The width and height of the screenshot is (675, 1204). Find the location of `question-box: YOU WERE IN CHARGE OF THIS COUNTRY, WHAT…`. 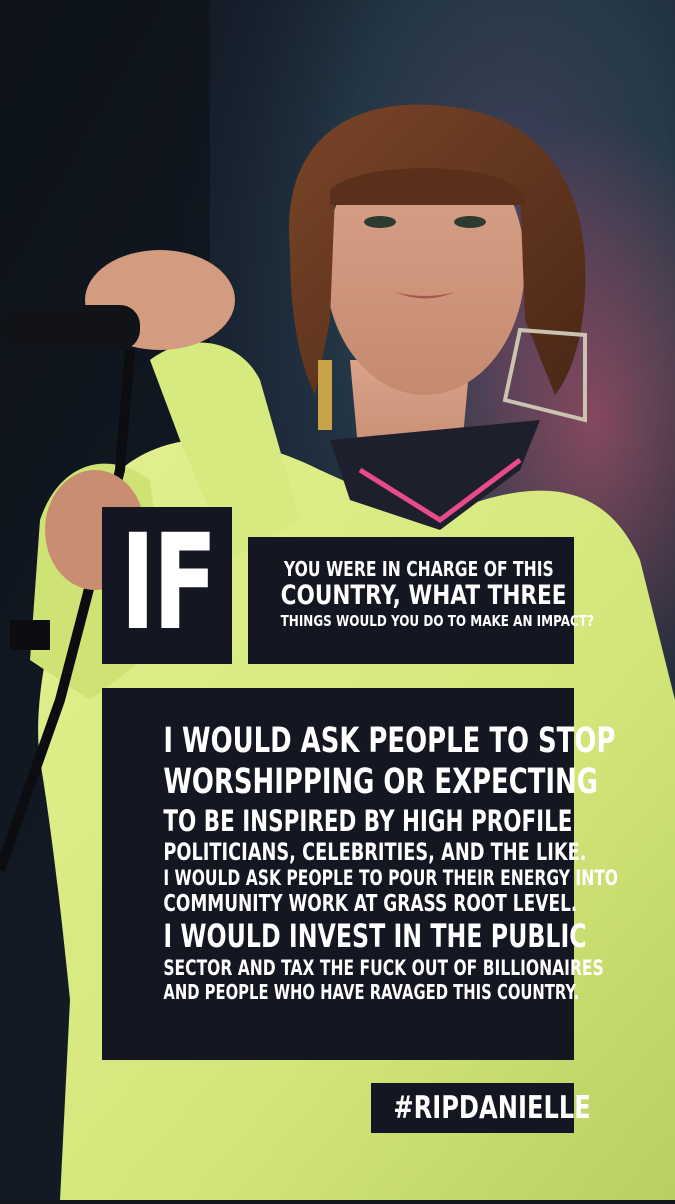

question-box: YOU WERE IN CHARGE OF THIS COUNTRY, WHAT… is located at coordinates (421, 600).